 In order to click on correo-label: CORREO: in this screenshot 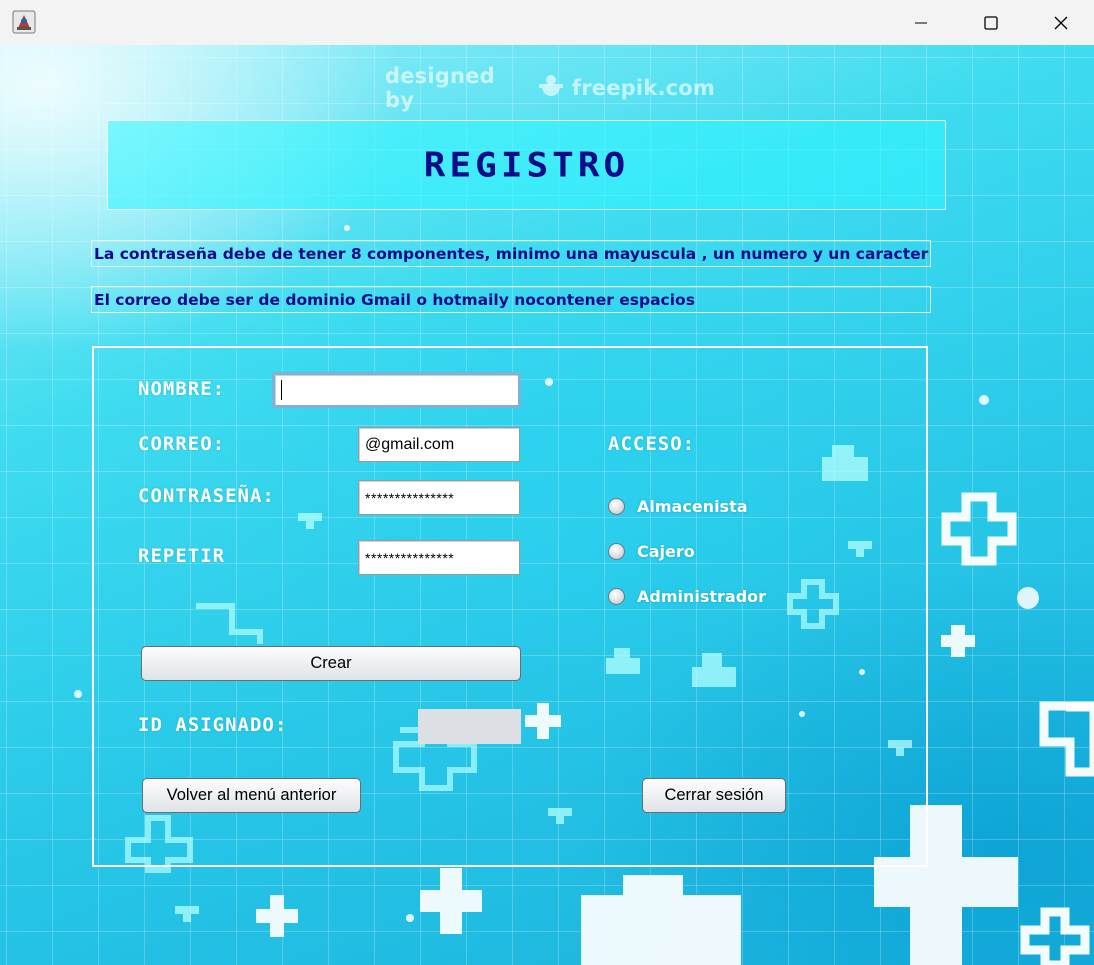, I will do `click(182, 444)`.